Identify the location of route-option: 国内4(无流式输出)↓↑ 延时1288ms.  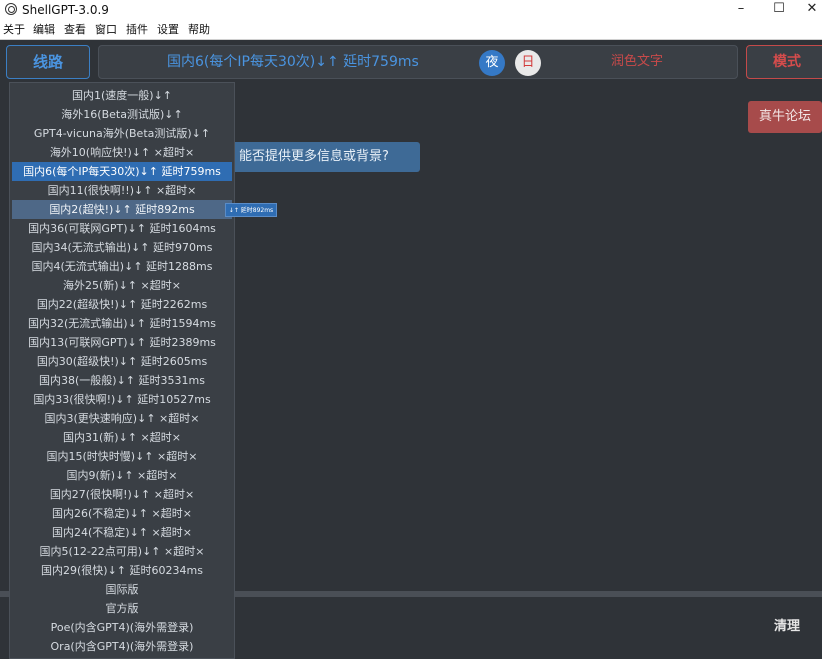
(122, 266).